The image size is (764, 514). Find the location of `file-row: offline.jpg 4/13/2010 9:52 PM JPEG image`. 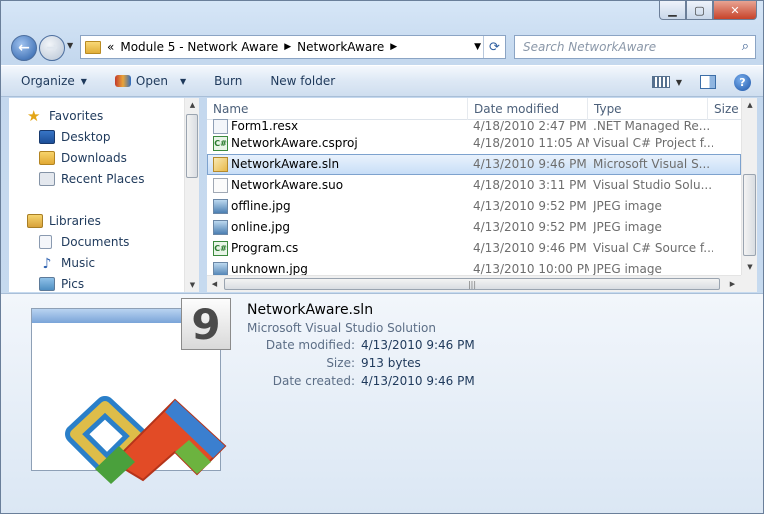

file-row: offline.jpg 4/13/2010 9:52 PM JPEG image is located at coordinates (474, 206).